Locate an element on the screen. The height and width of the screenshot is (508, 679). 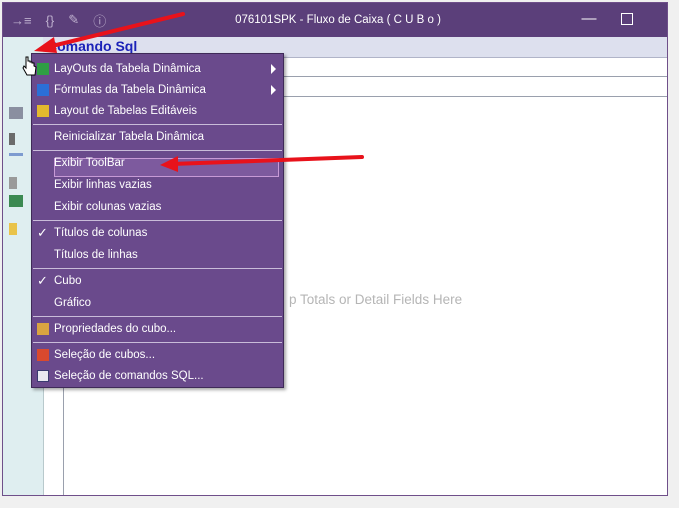
formulas-icon is located at coordinates (43, 90).